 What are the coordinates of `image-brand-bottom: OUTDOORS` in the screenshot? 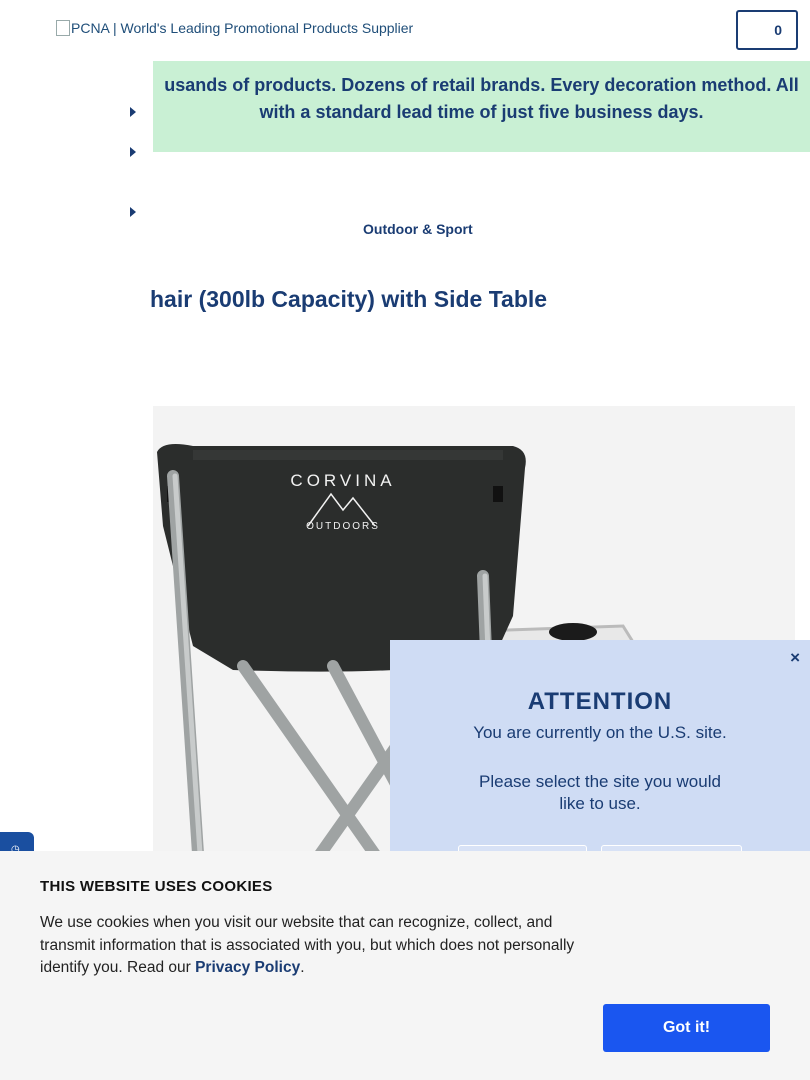 It's located at (343, 526).